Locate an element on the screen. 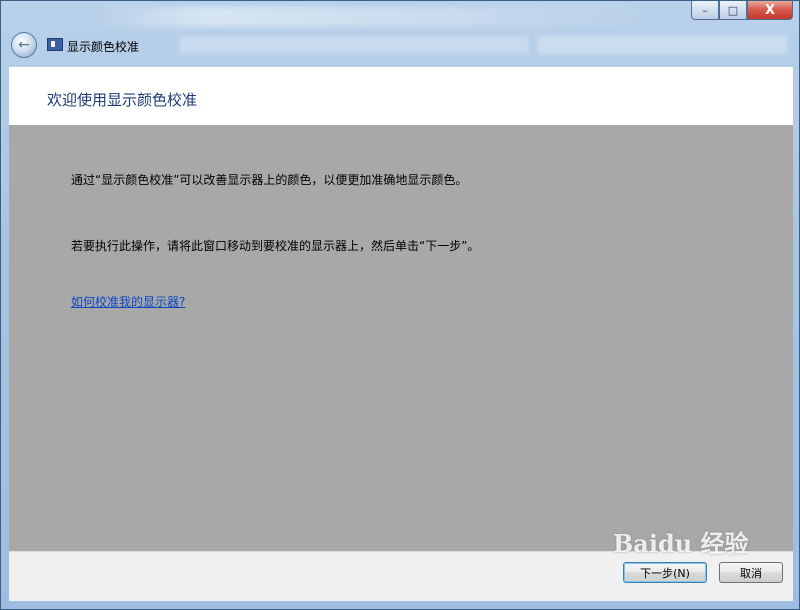 The image size is (800, 610). window-title: 显示颜色校准 is located at coordinates (103, 47).